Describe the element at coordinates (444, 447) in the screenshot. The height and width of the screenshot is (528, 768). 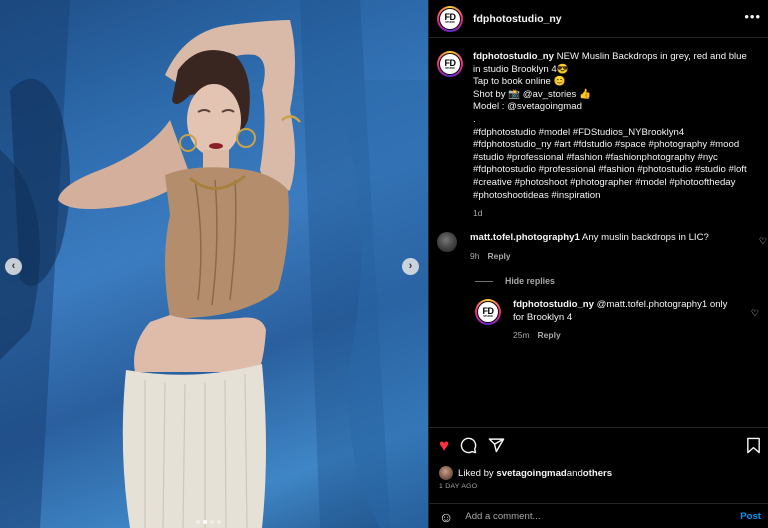
I see `heart-filled-icon: ♥` at that location.